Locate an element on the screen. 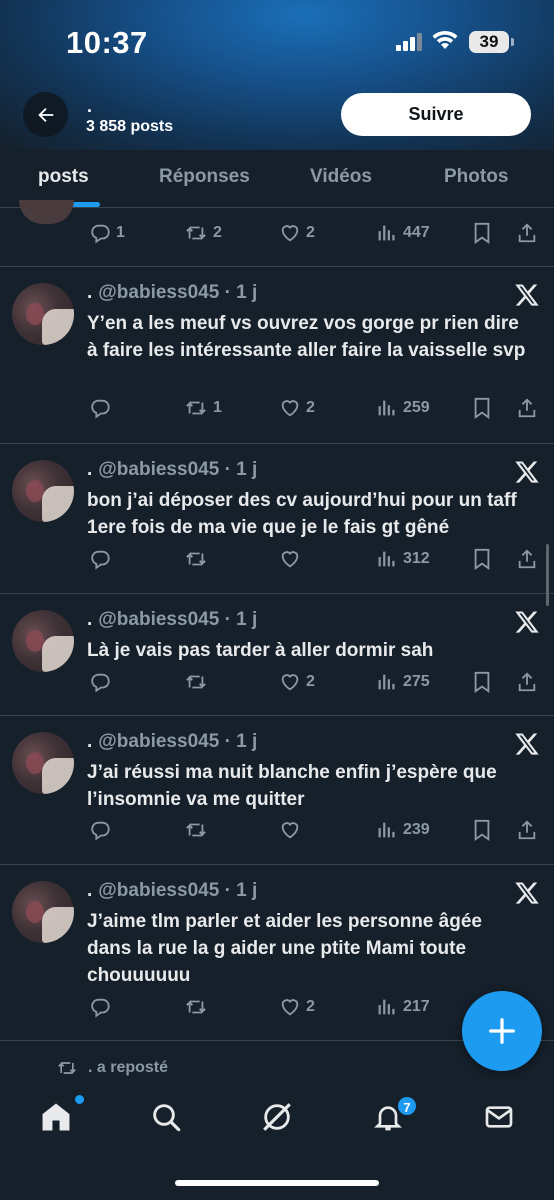 The height and width of the screenshot is (1200, 554). back-button is located at coordinates (45, 114).